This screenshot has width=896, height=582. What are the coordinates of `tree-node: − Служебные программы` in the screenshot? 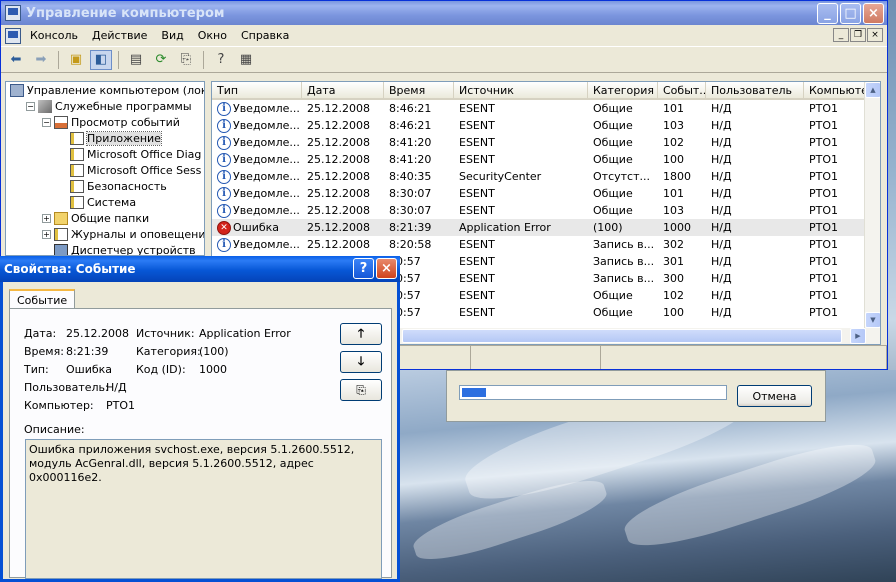 It's located at (105, 106).